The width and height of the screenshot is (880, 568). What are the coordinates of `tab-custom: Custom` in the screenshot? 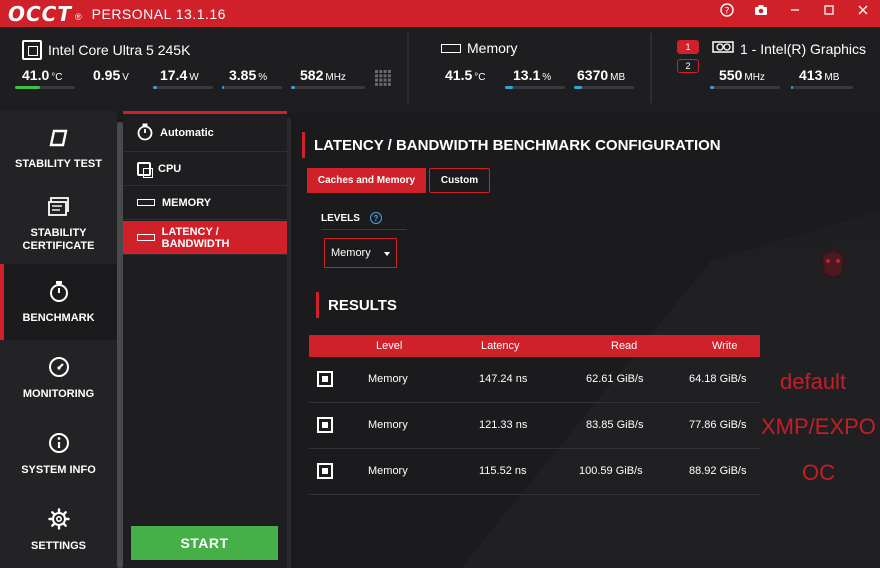 It's located at (459, 180).